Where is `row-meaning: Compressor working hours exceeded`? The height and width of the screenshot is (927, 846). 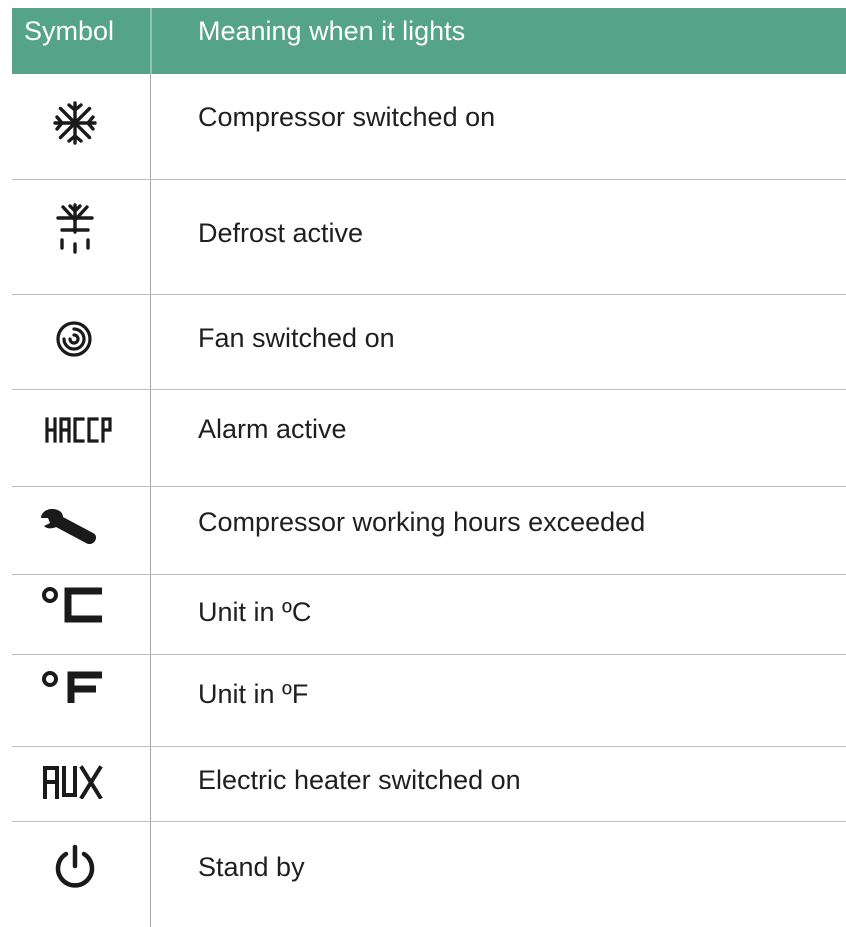 row-meaning: Compressor working hours exceeded is located at coordinates (422, 522).